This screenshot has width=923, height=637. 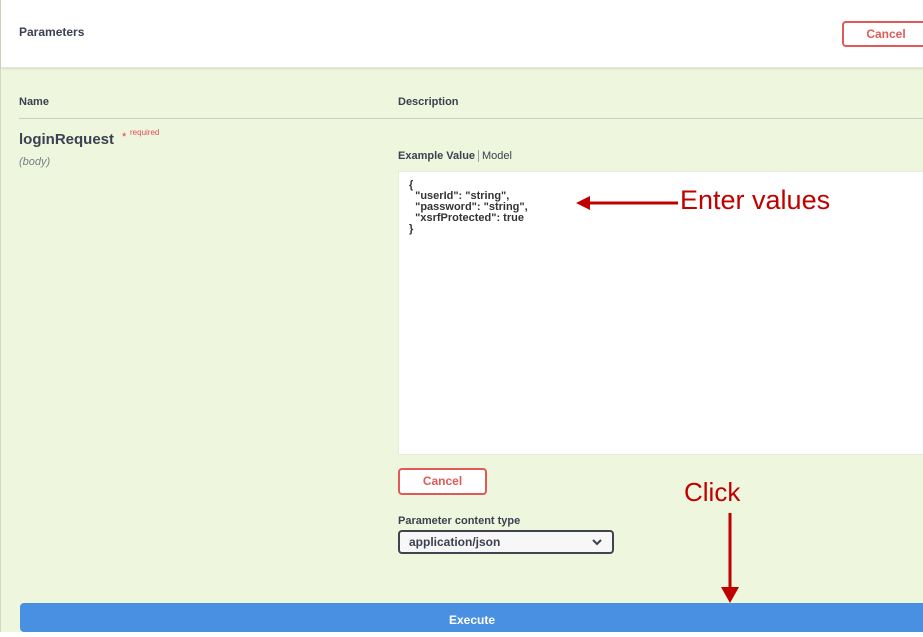 What do you see at coordinates (471, 617) in the screenshot?
I see `execute-button: Execute` at bounding box center [471, 617].